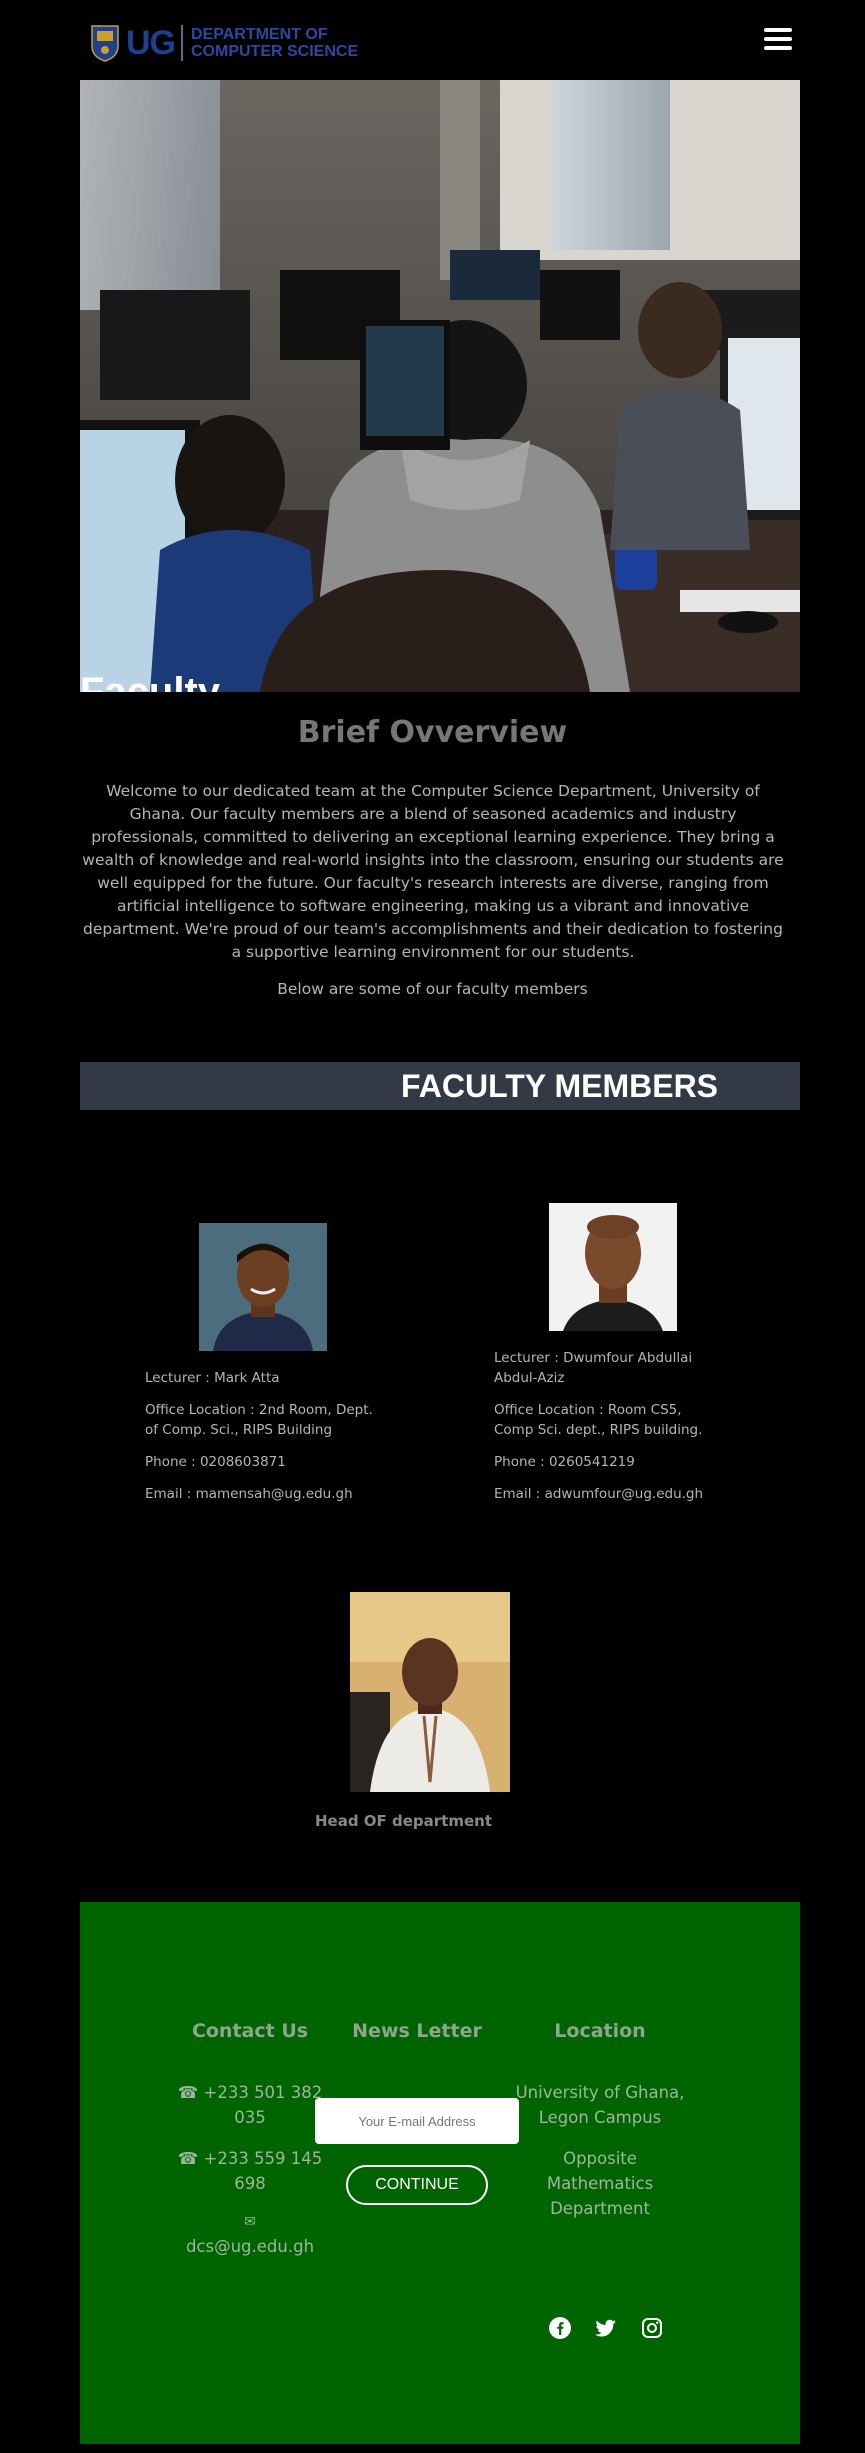 This screenshot has width=865, height=2453. What do you see at coordinates (600, 2105) in the screenshot?
I see `location-line-1: University of Ghana, Legon Campus` at bounding box center [600, 2105].